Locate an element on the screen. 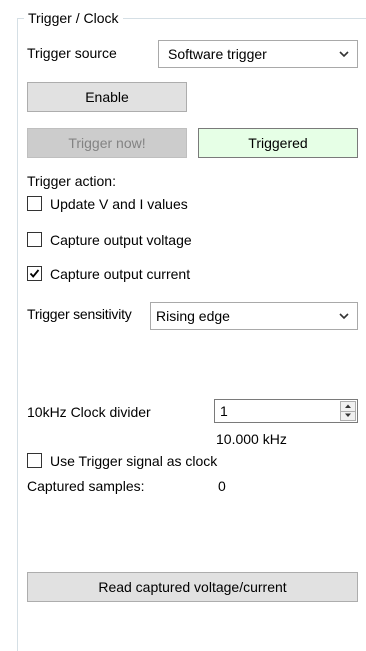  capture-voltage-checkbox is located at coordinates (34, 239).